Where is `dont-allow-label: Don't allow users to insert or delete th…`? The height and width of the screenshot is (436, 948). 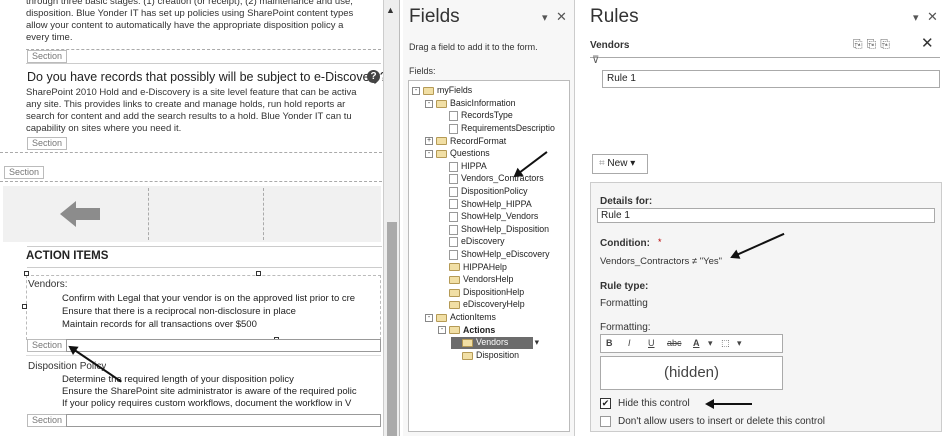
dont-allow-label: Don't allow users to insert or delete th… is located at coordinates (722, 421).